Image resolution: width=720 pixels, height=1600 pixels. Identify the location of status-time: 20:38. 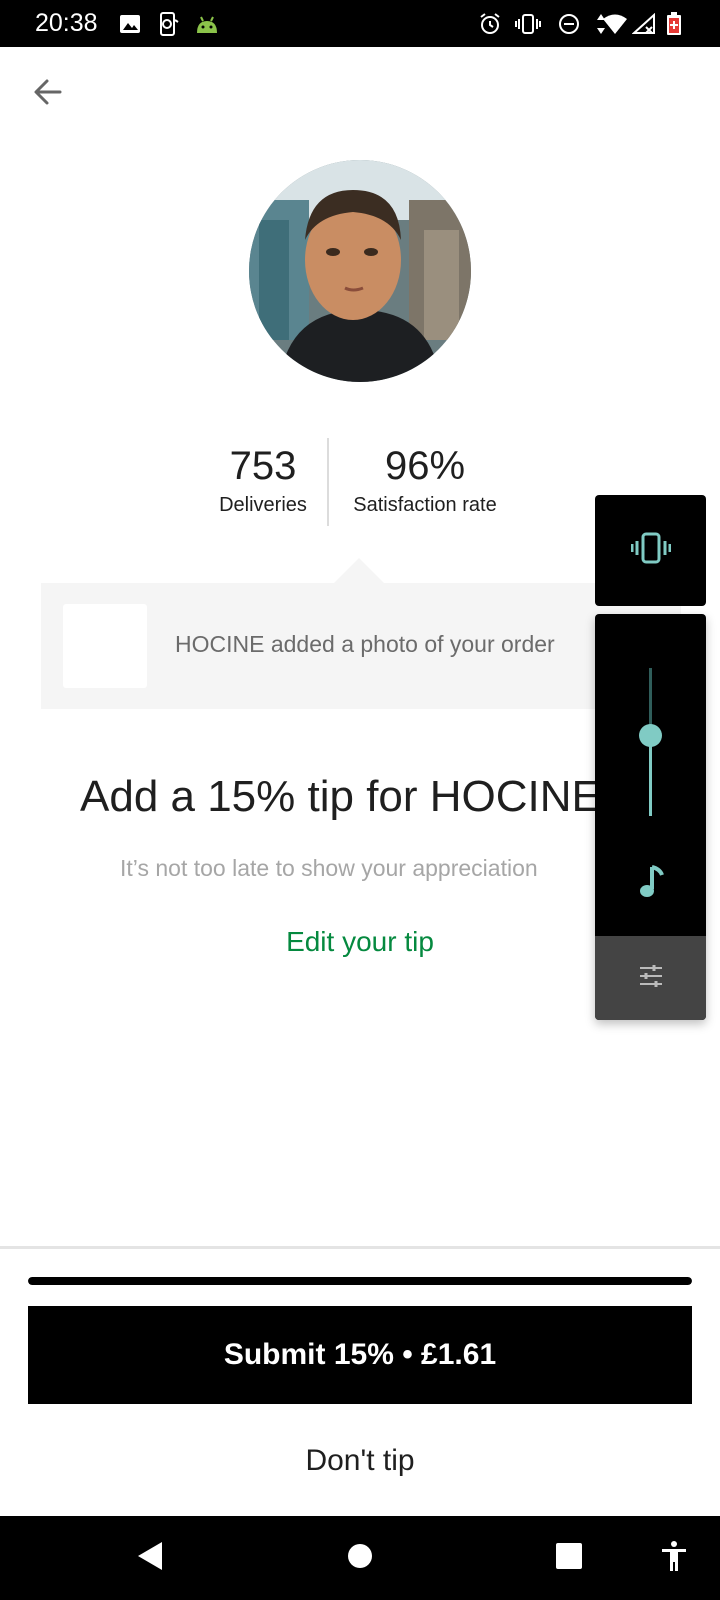
(66, 23).